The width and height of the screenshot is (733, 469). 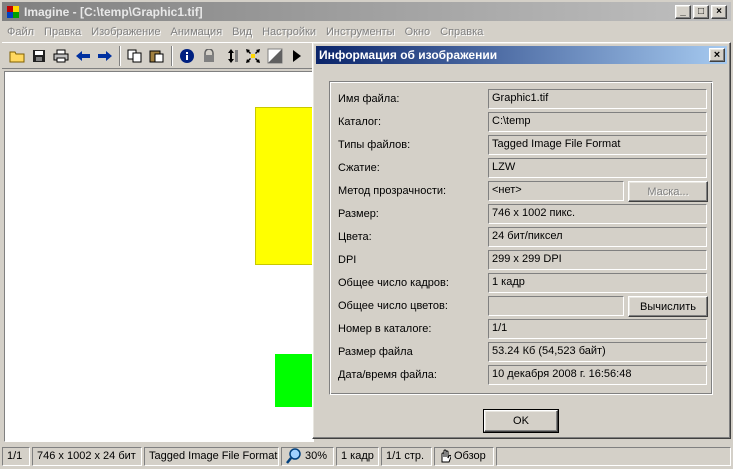 What do you see at coordinates (20, 32) in the screenshot?
I see `menu-file: Файл` at bounding box center [20, 32].